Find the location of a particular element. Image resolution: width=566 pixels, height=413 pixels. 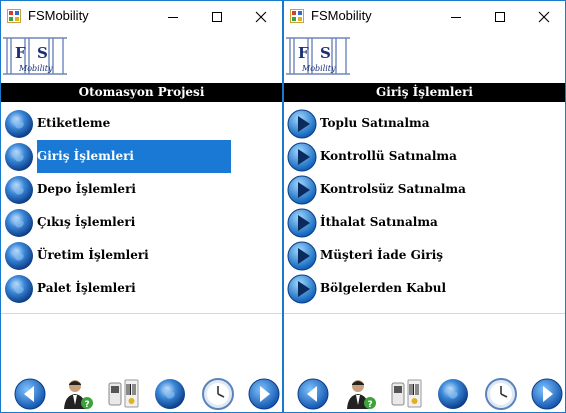

menu-item-musteri-iade-giris: Müşteri İade Giriş is located at coordinates (424, 255).